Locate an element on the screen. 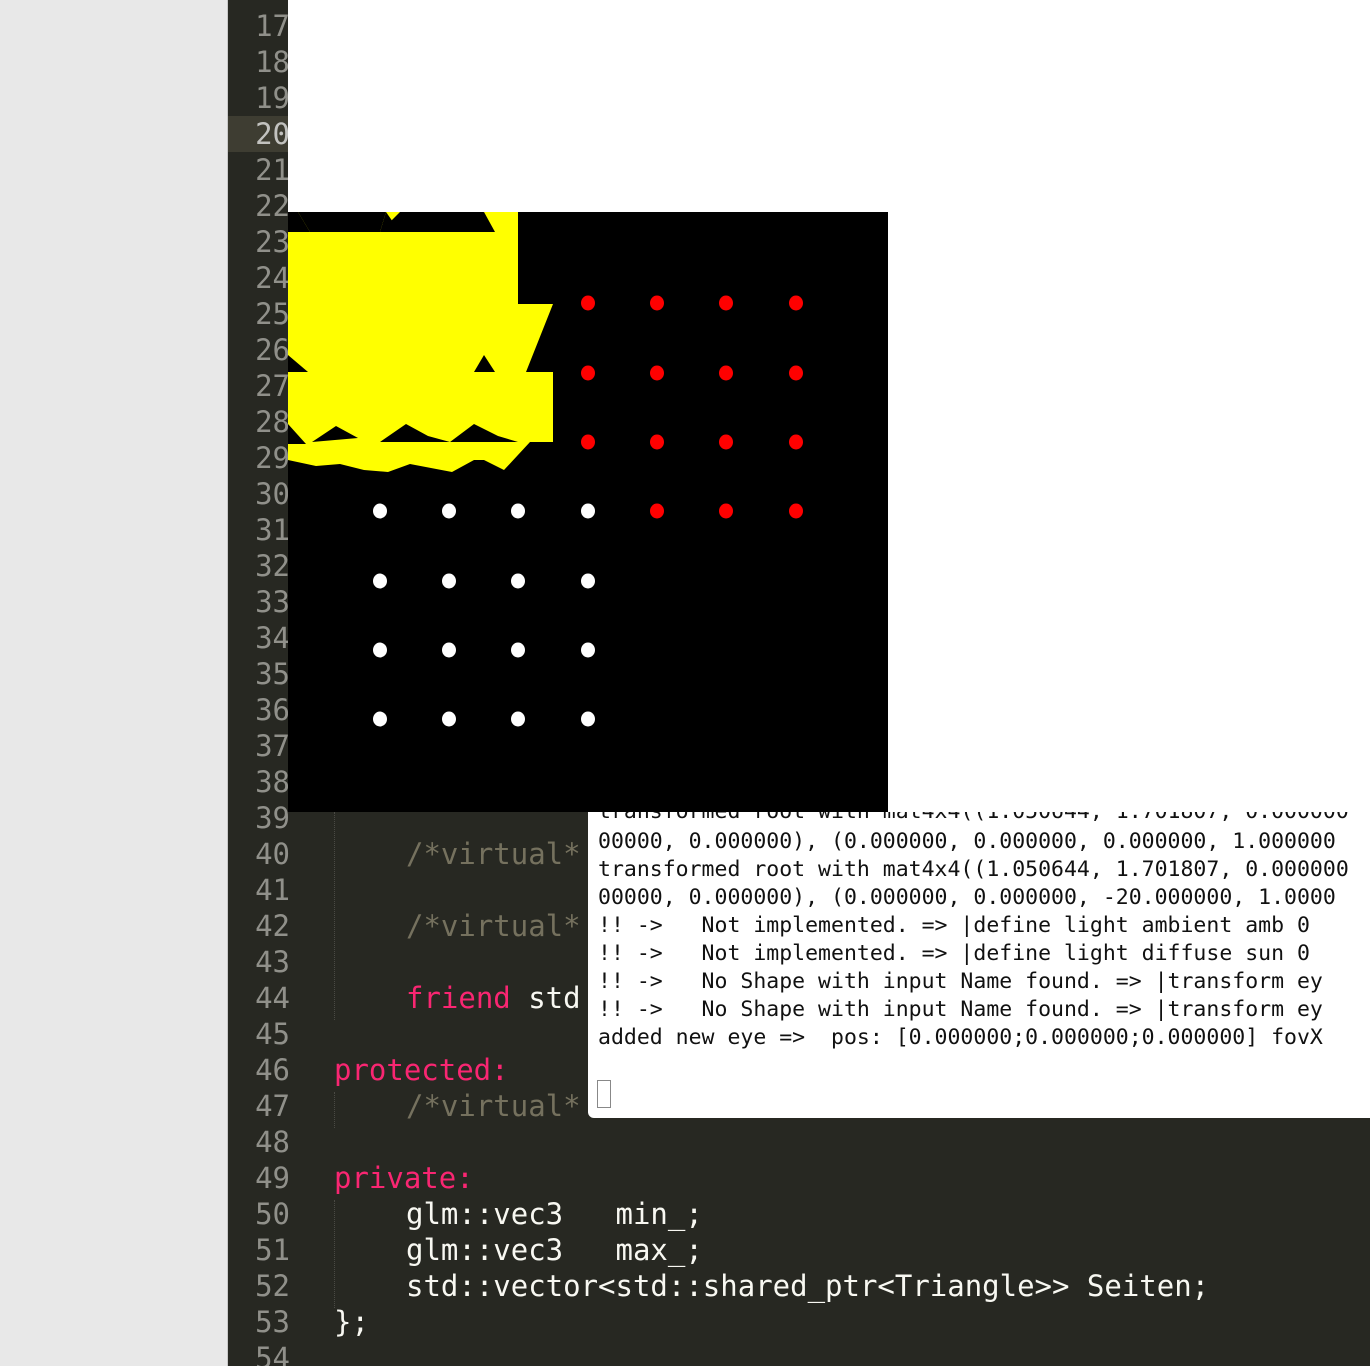 Image resolution: width=1370 pixels, height=1366 pixels. black-notch is located at coordinates (299, 222).